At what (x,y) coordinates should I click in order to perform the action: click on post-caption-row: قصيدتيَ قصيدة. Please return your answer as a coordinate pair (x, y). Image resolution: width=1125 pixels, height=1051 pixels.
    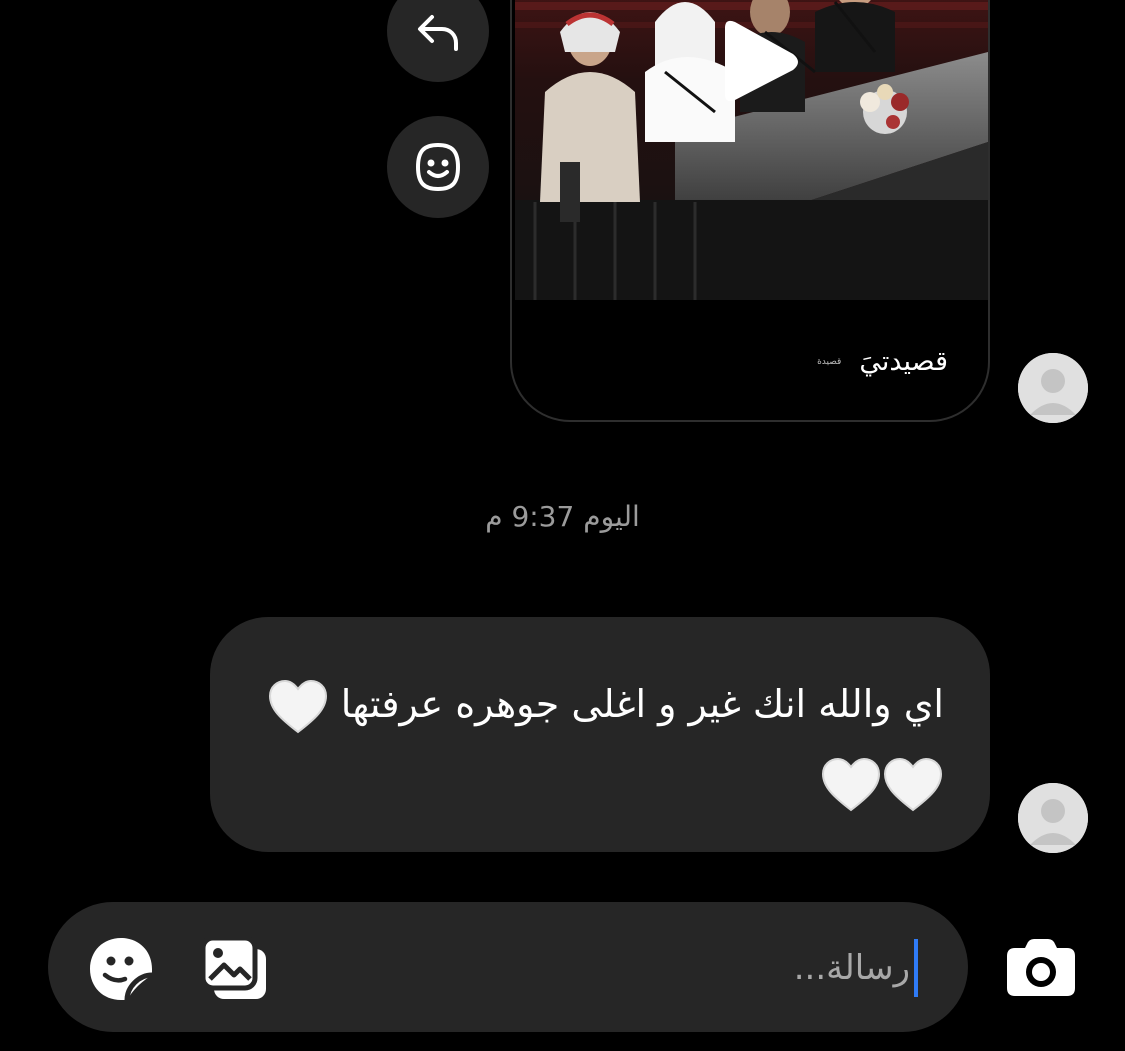
    Looking at the image, I should click on (882, 361).